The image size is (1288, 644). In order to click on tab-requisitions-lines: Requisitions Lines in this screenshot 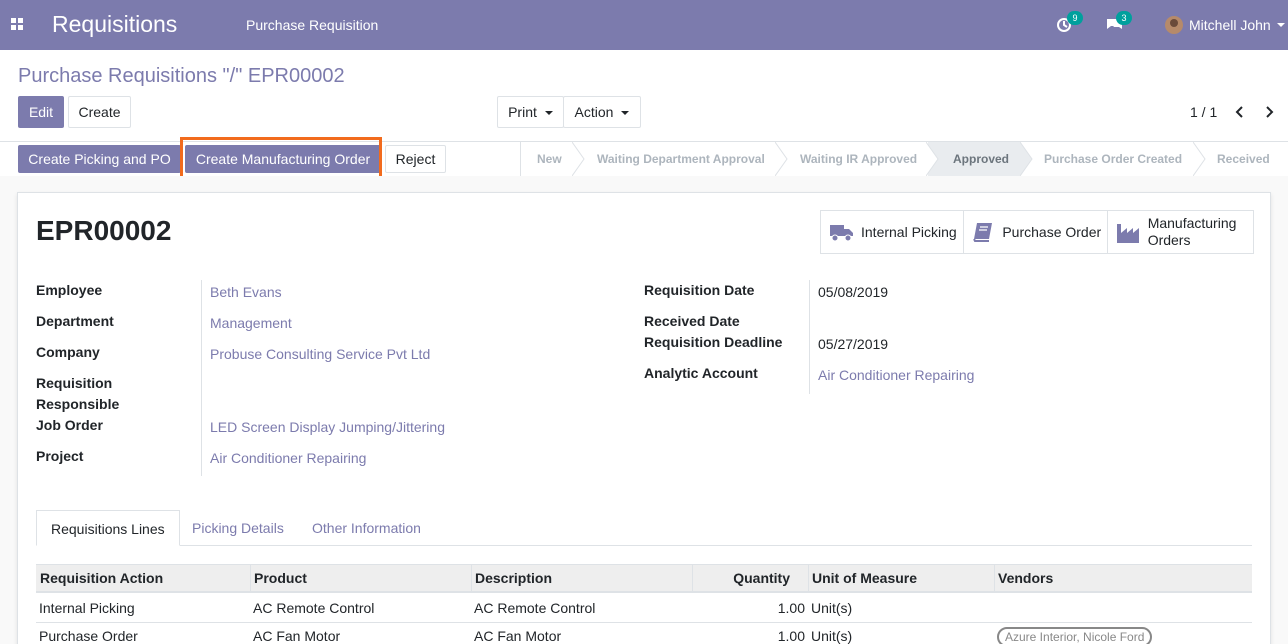, I will do `click(108, 528)`.